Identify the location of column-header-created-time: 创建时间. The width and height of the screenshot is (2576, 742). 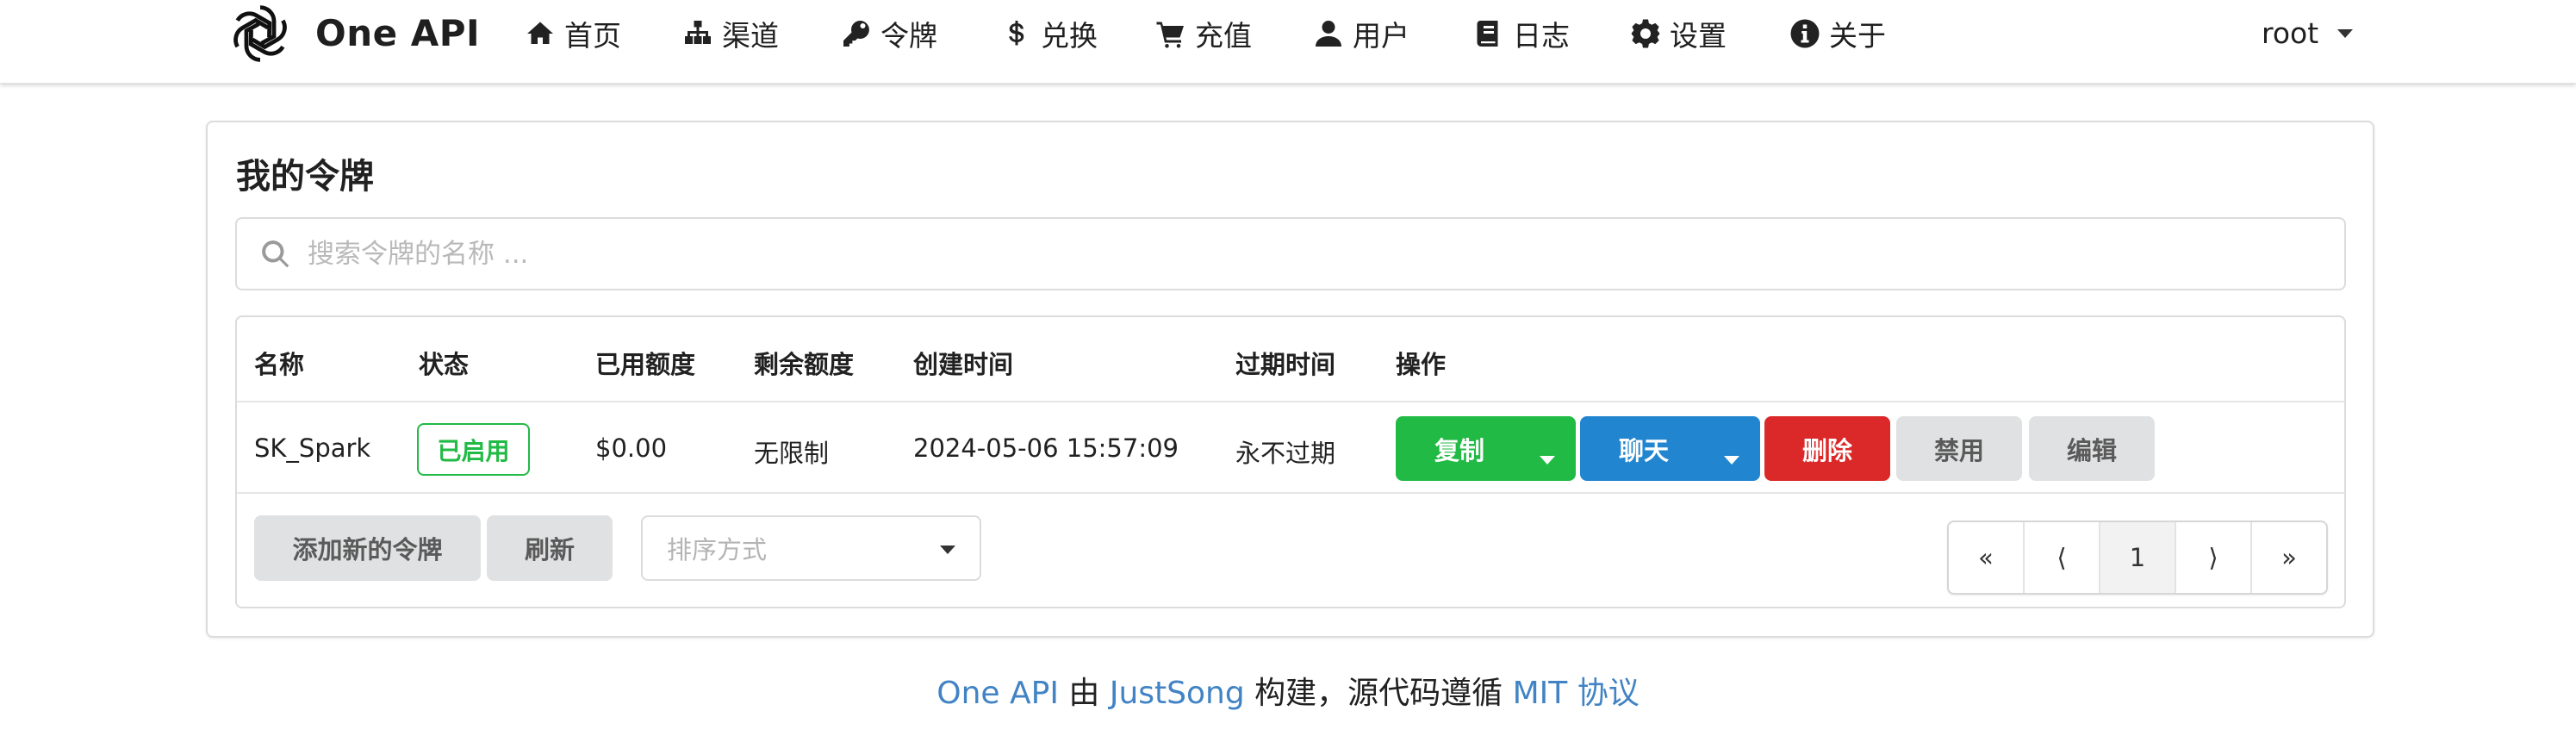
(963, 363).